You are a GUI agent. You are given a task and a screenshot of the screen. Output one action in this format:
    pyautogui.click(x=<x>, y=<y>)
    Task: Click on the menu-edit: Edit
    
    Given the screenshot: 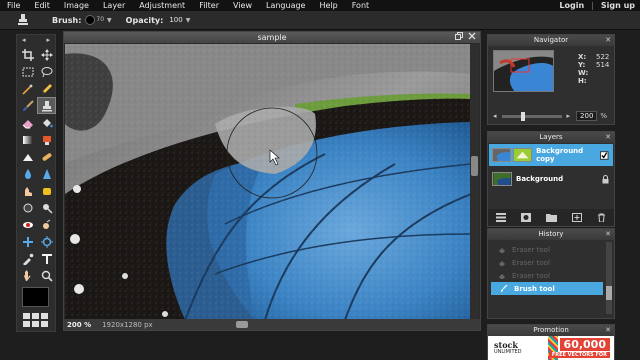 What is the action you would take?
    pyautogui.click(x=42, y=5)
    